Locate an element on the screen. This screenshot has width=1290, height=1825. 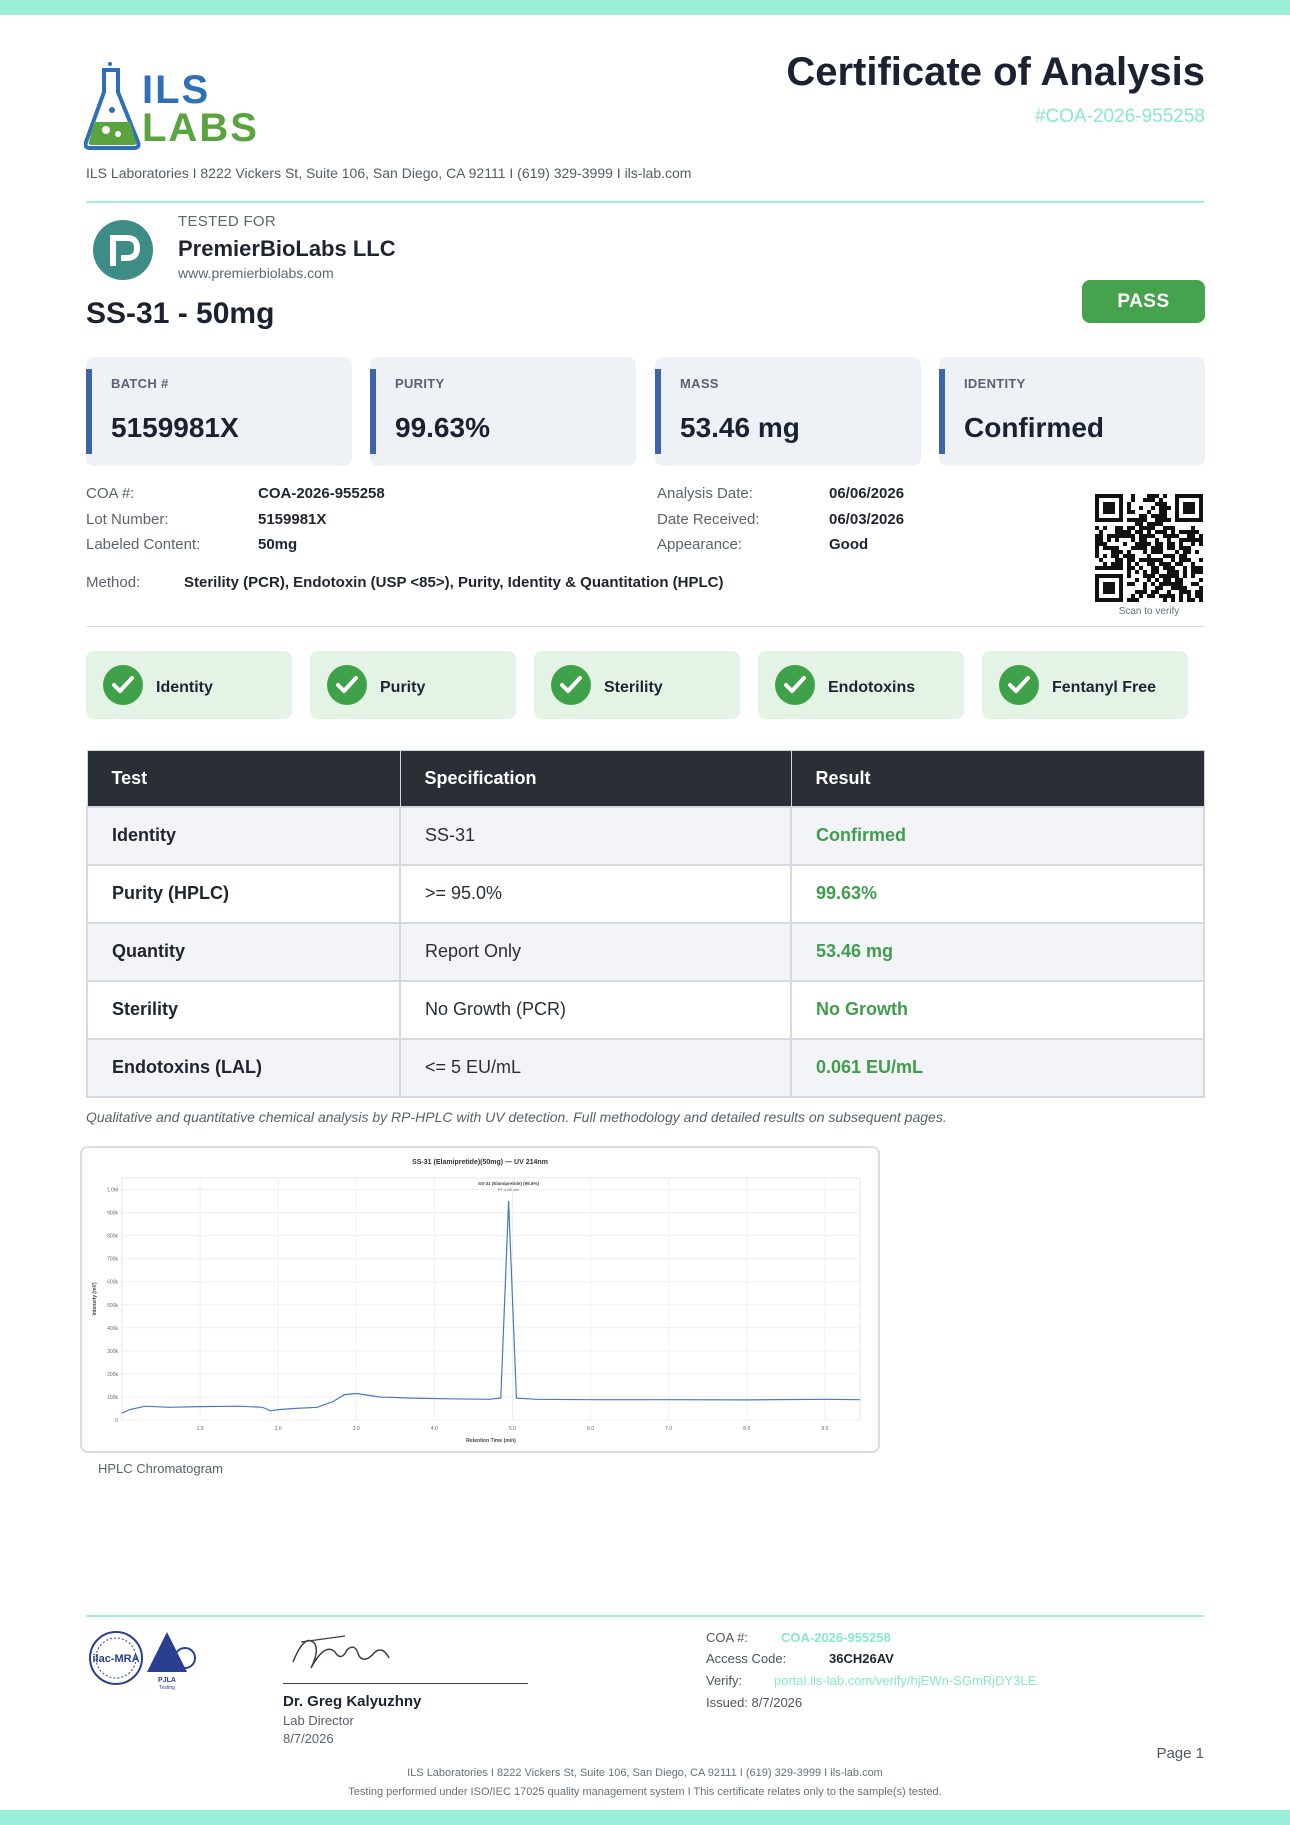
labeled-content-label: Labeled Content: is located at coordinates (143, 544).